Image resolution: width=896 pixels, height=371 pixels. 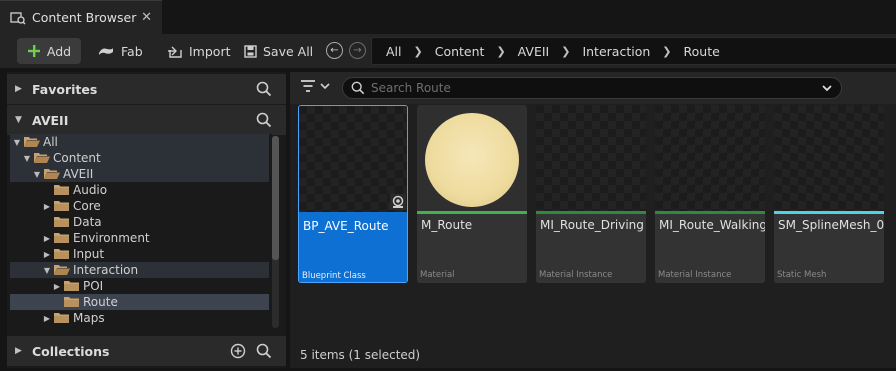 What do you see at coordinates (394, 51) in the screenshot?
I see `breadcrumb-item-all: All` at bounding box center [394, 51].